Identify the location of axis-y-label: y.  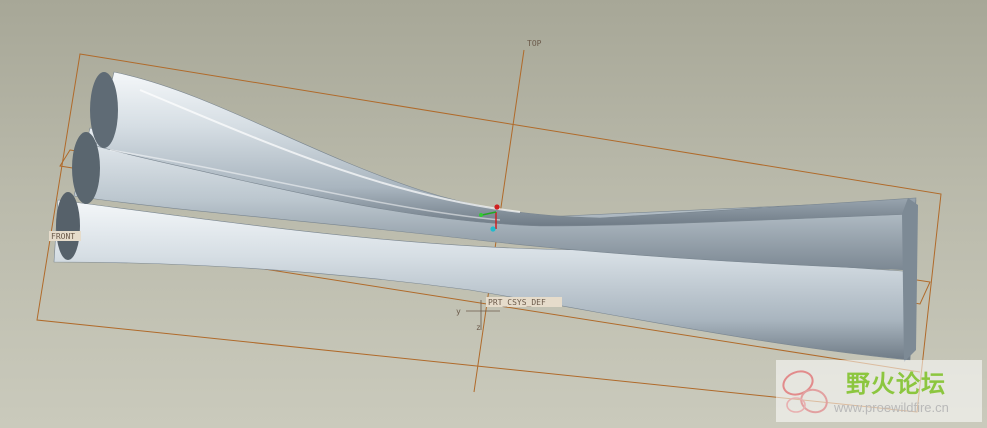
(458, 311).